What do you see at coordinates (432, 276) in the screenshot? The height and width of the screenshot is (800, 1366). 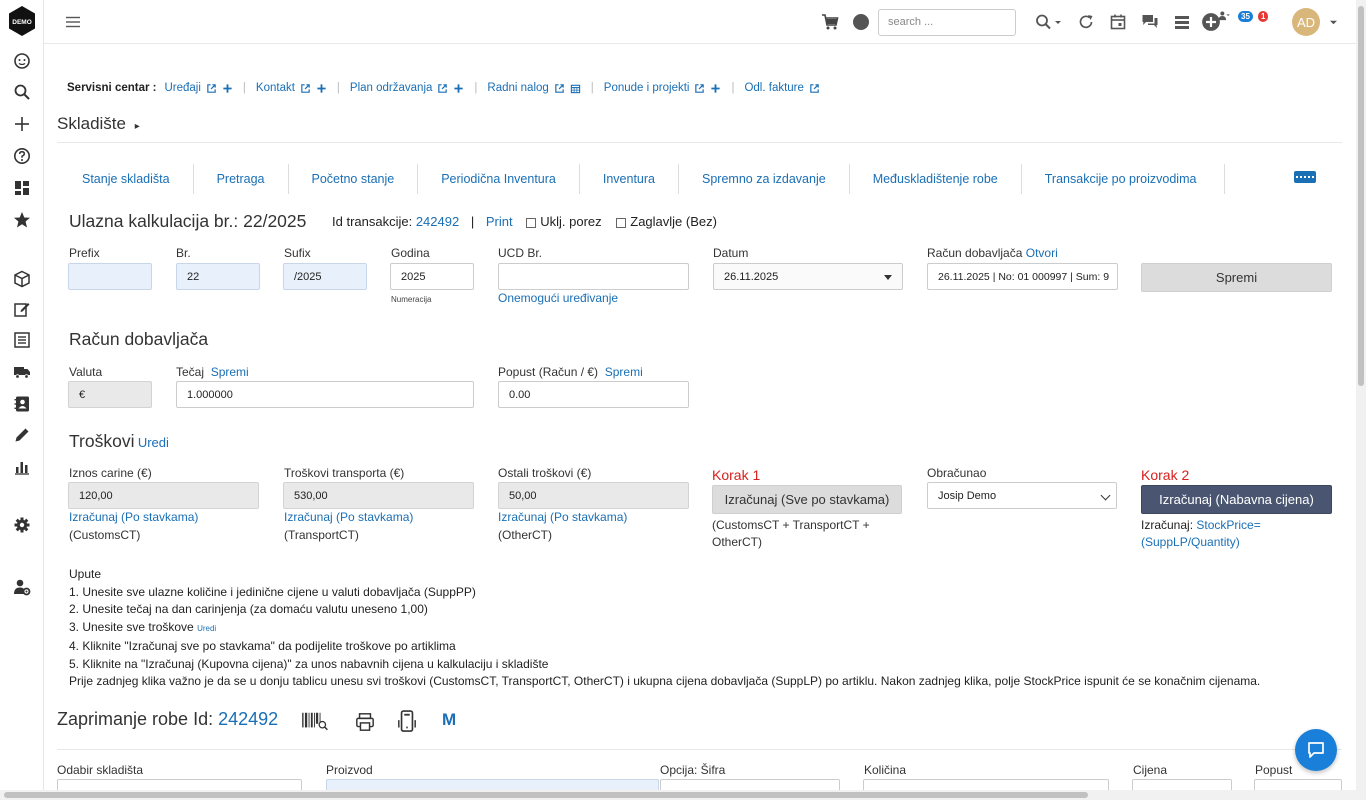 I see `godina-input: 2025` at bounding box center [432, 276].